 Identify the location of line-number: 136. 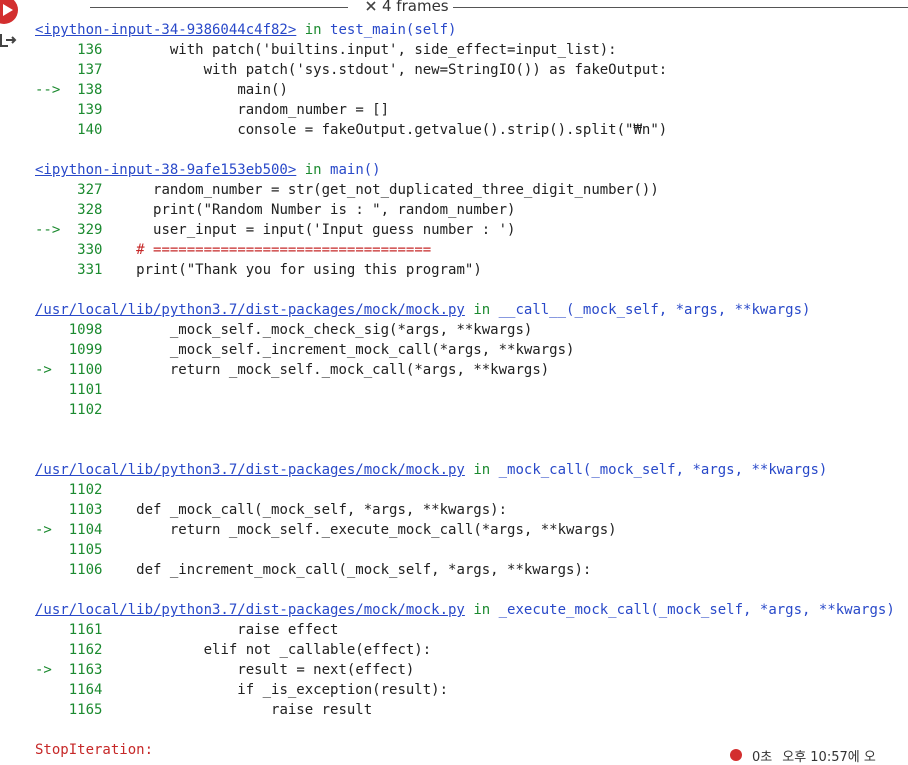
(90, 50).